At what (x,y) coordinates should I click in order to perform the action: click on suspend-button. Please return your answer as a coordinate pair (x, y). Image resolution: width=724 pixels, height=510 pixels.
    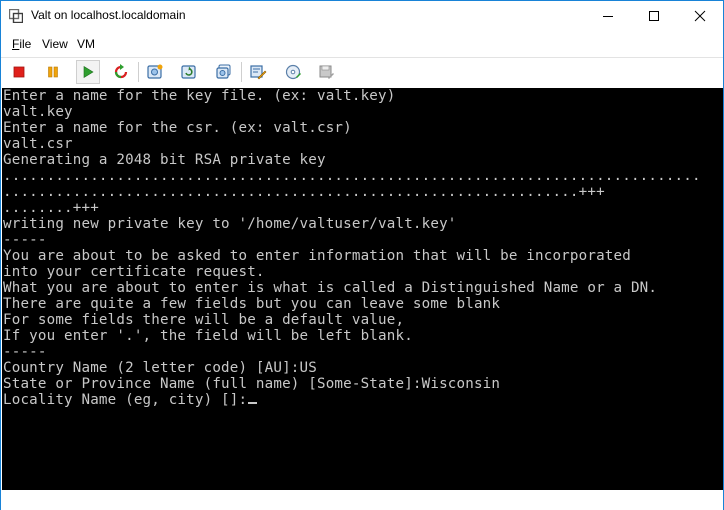
    Looking at the image, I should click on (53, 72).